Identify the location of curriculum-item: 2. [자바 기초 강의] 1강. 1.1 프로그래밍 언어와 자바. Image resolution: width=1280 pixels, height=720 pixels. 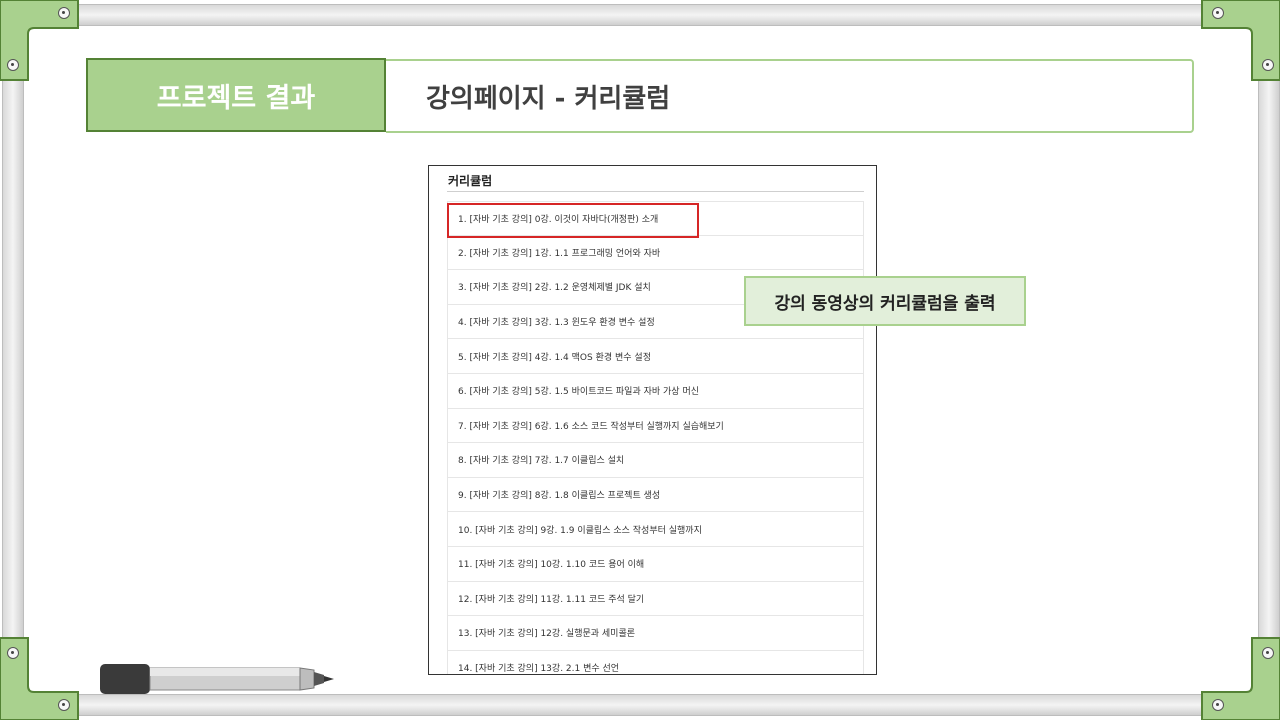
(655, 253).